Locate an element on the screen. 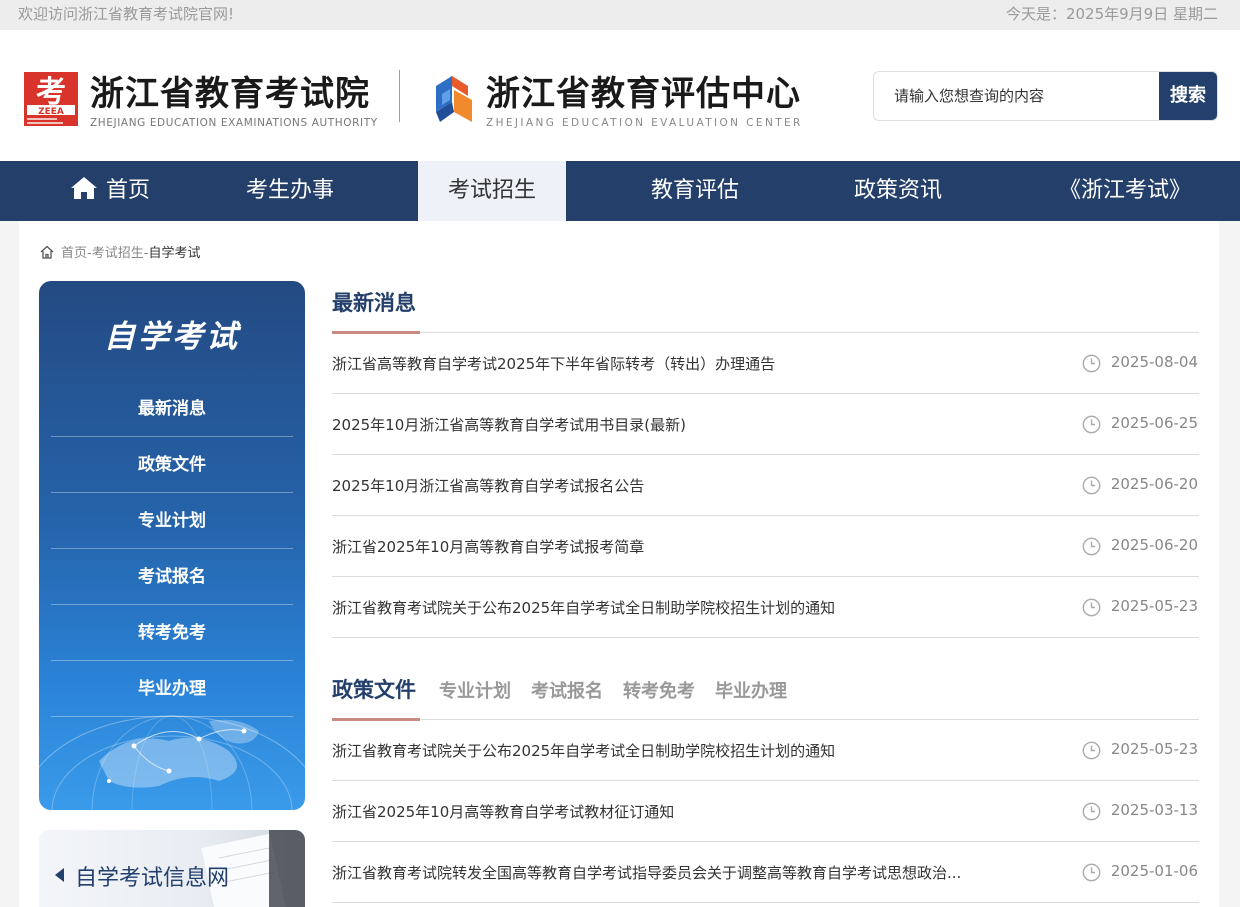  top-bar: 欢迎访问浙江省教育考试院官网! 今天是：2025年9月9日 星期二 is located at coordinates (620, 15).